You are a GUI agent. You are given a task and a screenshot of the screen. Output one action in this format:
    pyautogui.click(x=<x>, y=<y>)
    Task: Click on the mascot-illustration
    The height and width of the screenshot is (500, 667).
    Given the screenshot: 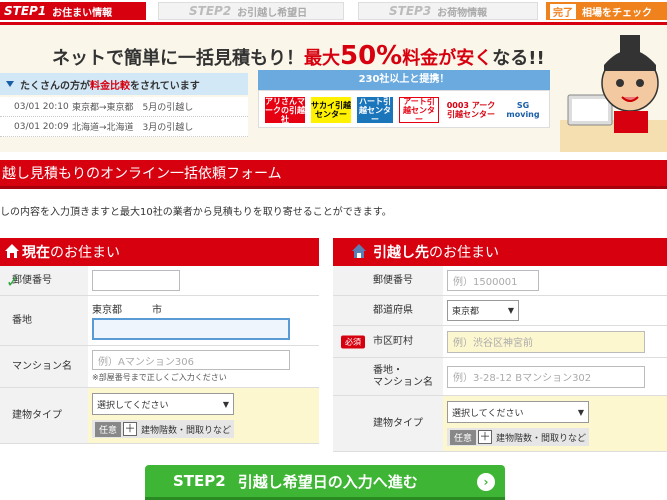 What is the action you would take?
    pyautogui.click(x=613, y=93)
    